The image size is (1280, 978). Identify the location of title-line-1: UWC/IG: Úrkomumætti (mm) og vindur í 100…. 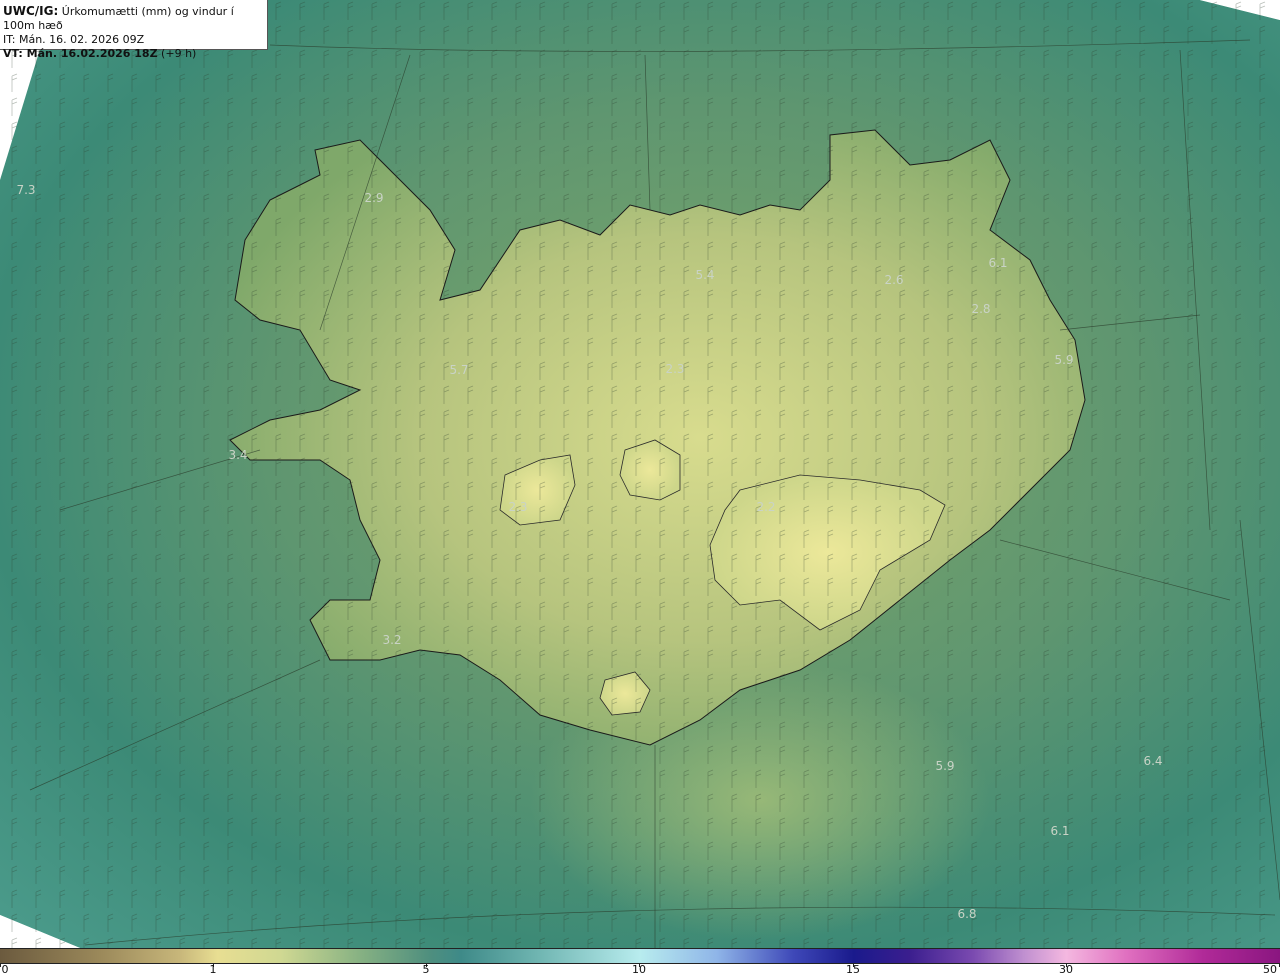
(118, 18).